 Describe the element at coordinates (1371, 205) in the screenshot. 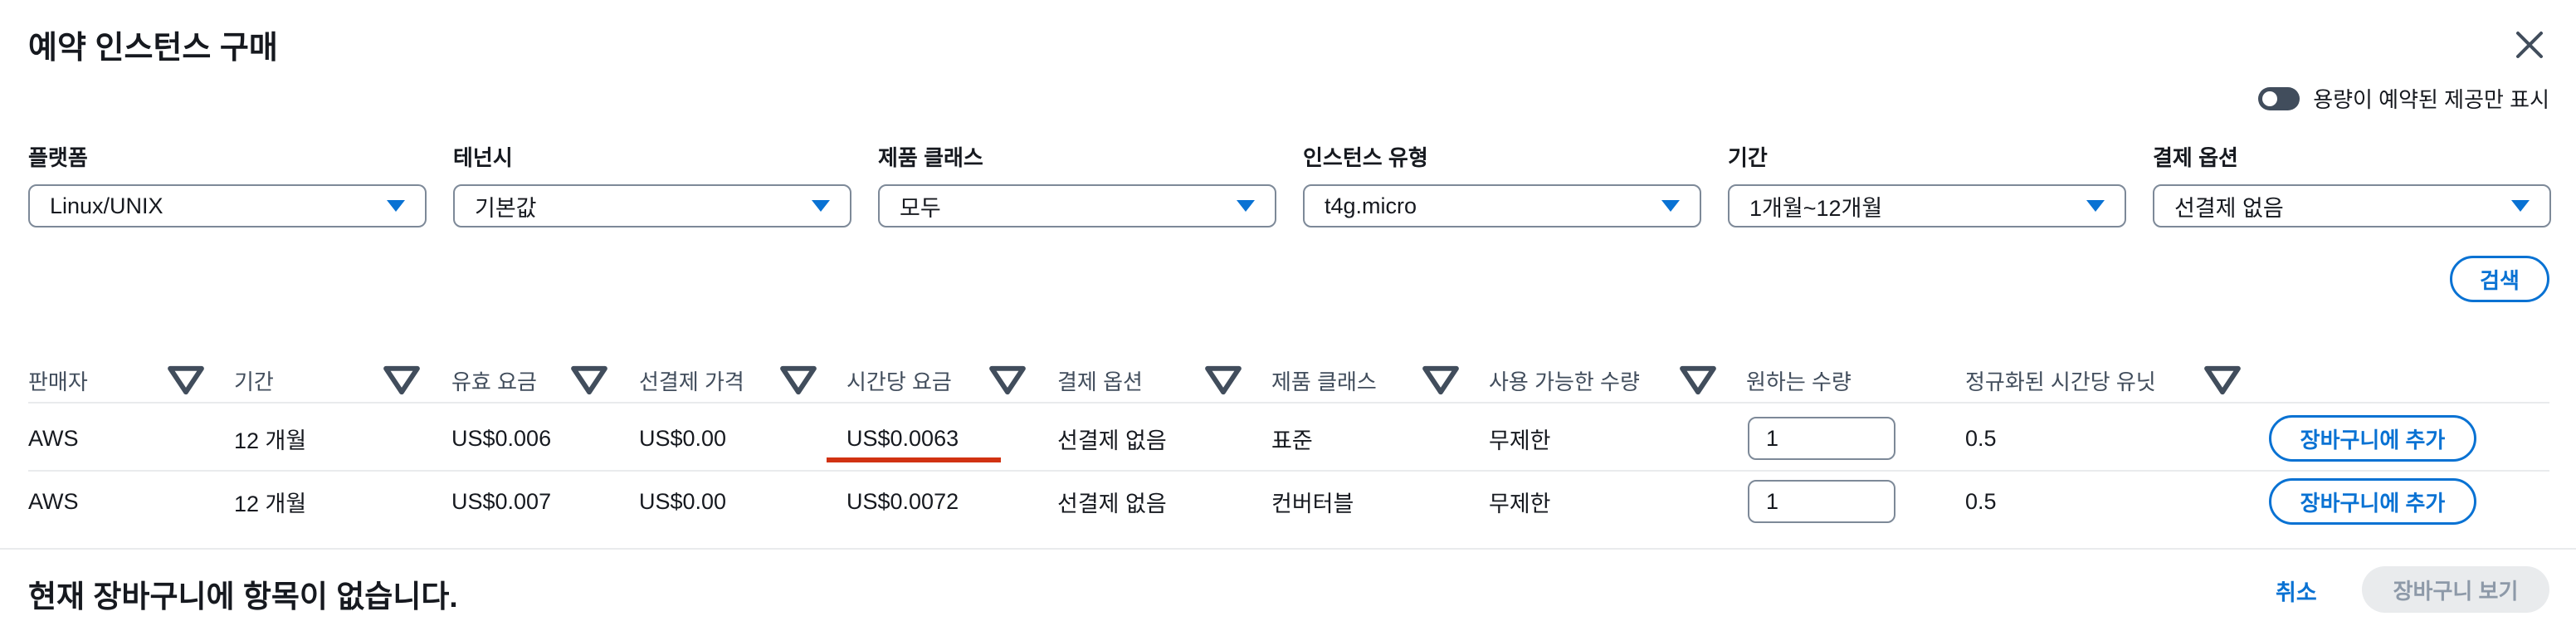

I see `instance-type-select-value: t4g.micro` at that location.